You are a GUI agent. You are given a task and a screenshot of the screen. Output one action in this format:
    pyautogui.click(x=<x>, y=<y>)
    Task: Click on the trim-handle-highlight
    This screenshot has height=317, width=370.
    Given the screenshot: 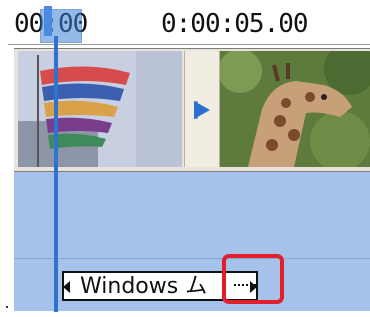 What is the action you would take?
    pyautogui.click(x=253, y=279)
    